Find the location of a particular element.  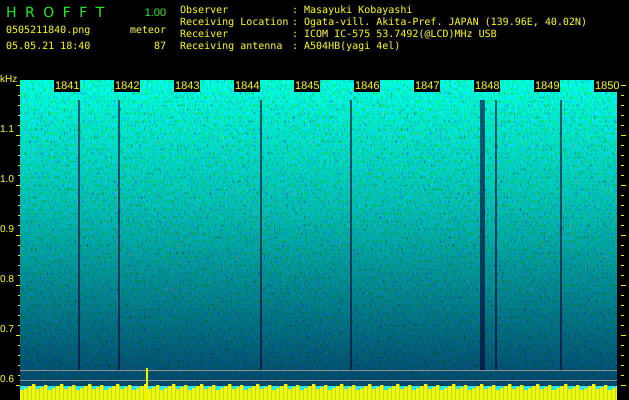

info-label: Receiving Location is located at coordinates (235, 22).